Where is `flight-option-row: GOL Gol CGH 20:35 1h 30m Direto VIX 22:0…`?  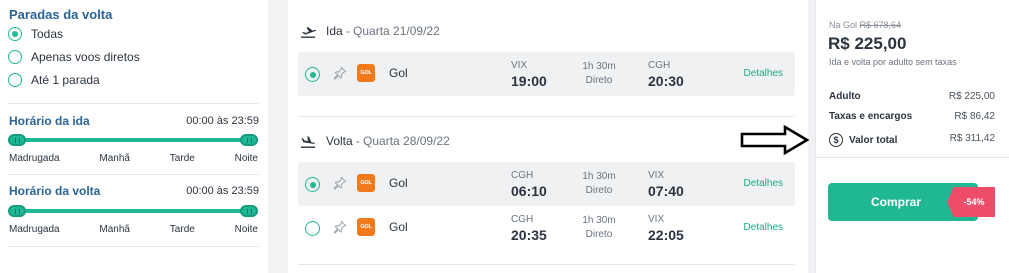 flight-option-row: GOL Gol CGH 20:35 1h 30m Direto VIX 22:0… is located at coordinates (546, 228).